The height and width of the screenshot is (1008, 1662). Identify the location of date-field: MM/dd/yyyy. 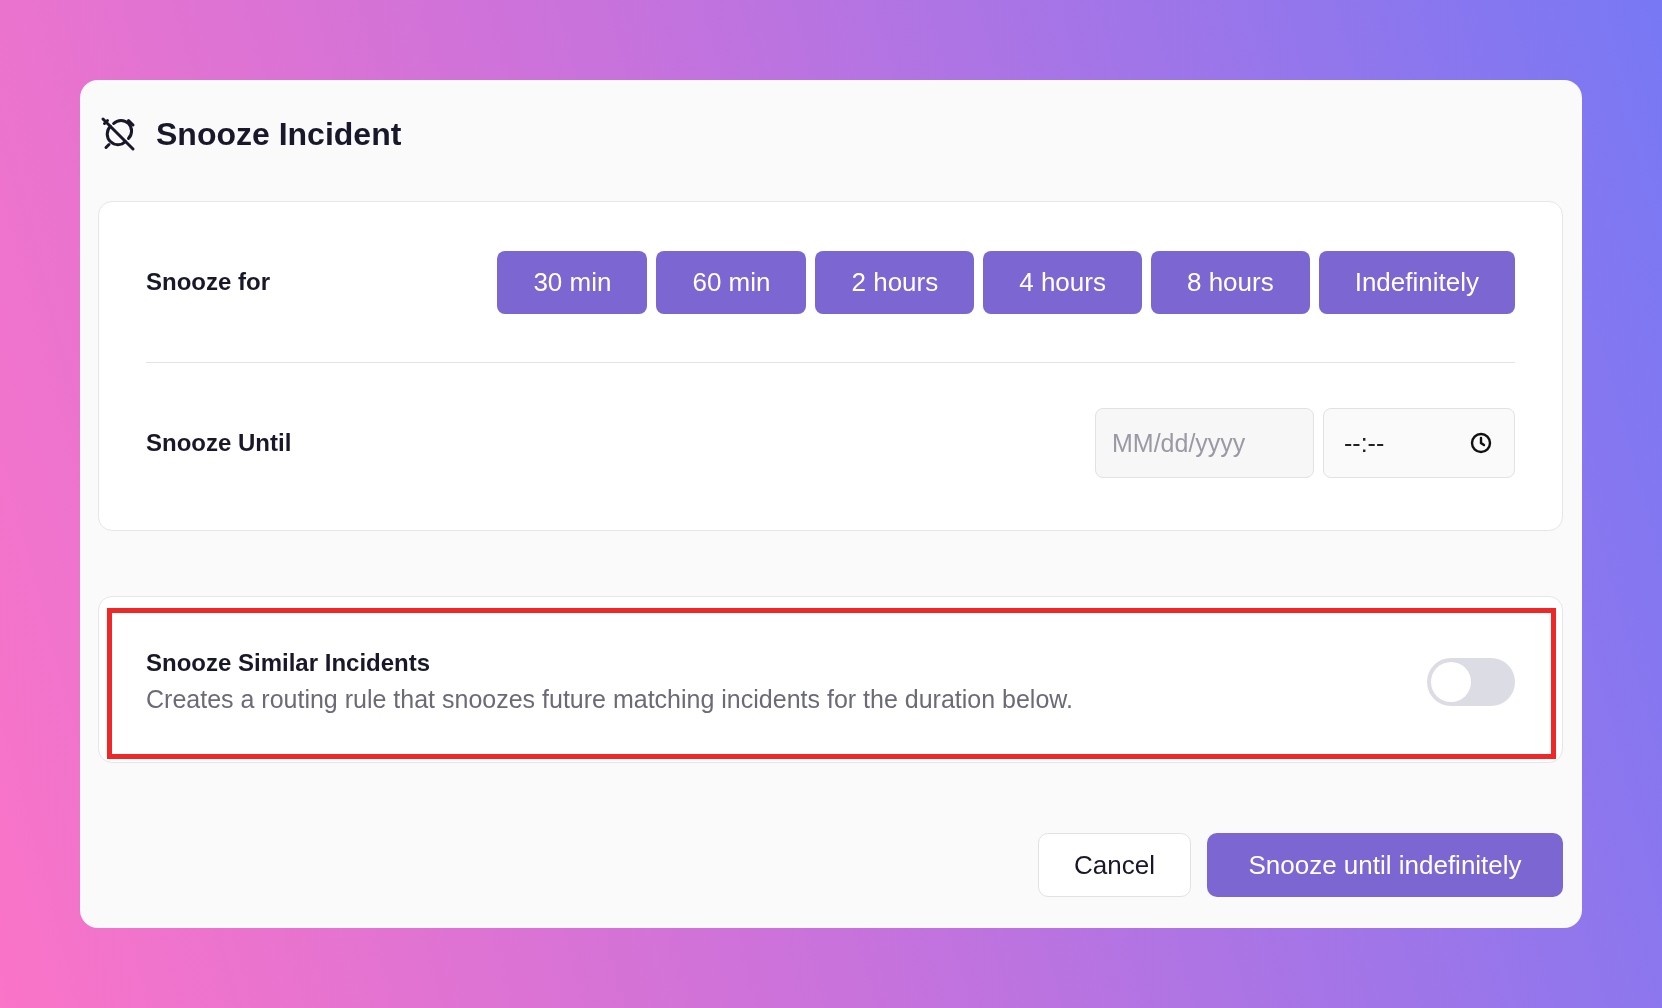
(1204, 443).